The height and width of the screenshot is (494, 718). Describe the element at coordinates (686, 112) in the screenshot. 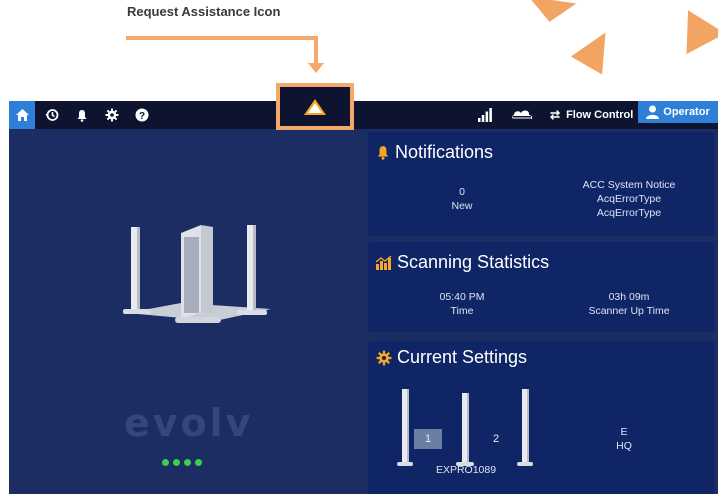

I see `operator-label: Operator` at that location.